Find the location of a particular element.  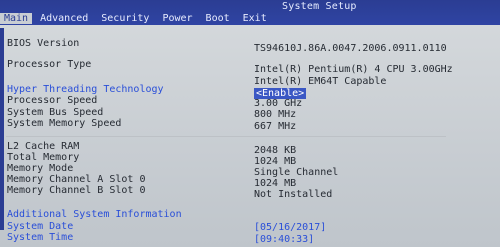

left-edge-bar is located at coordinates (2, 129).